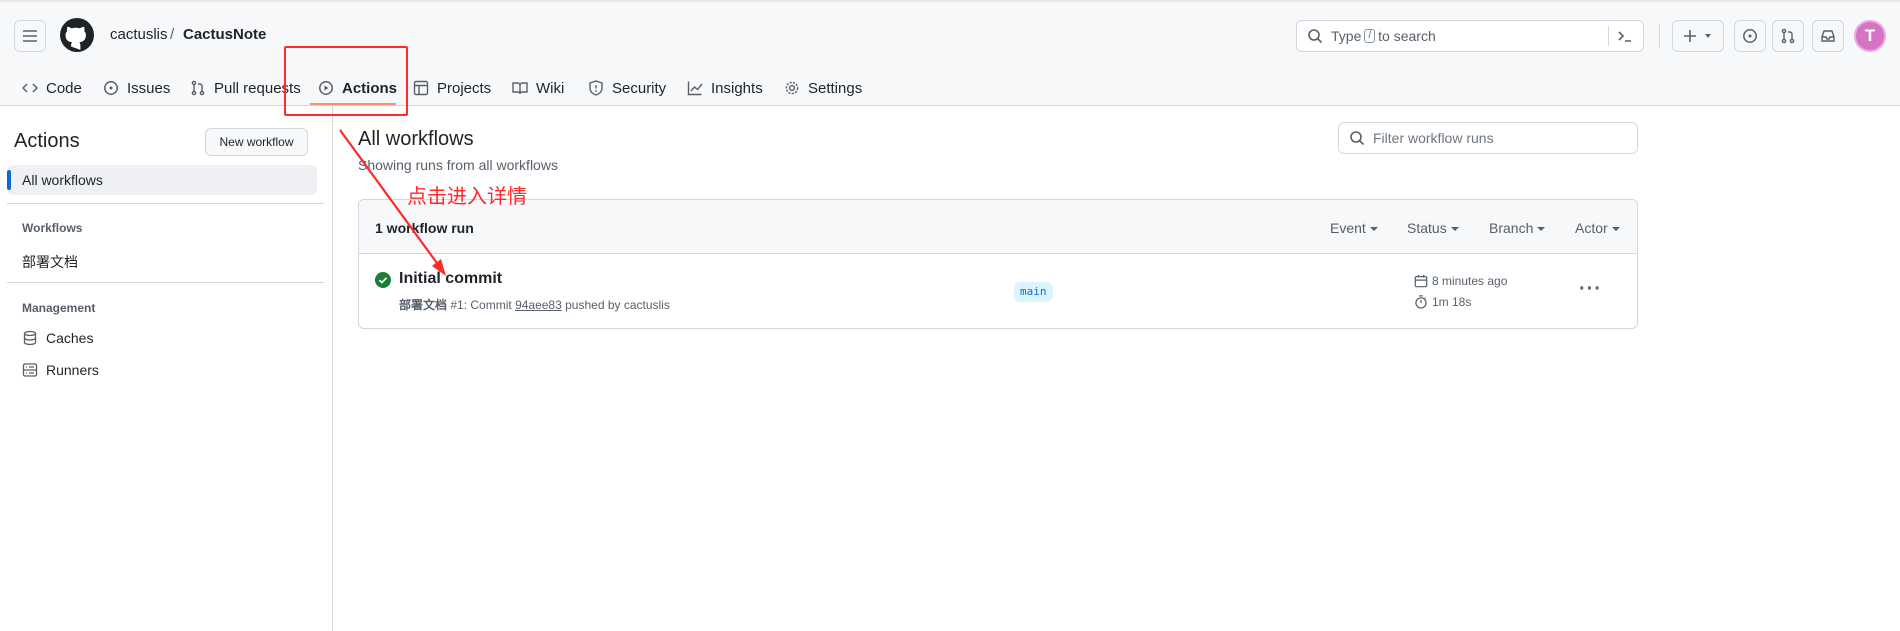  I want to click on calendar-icon, so click(1421, 281).